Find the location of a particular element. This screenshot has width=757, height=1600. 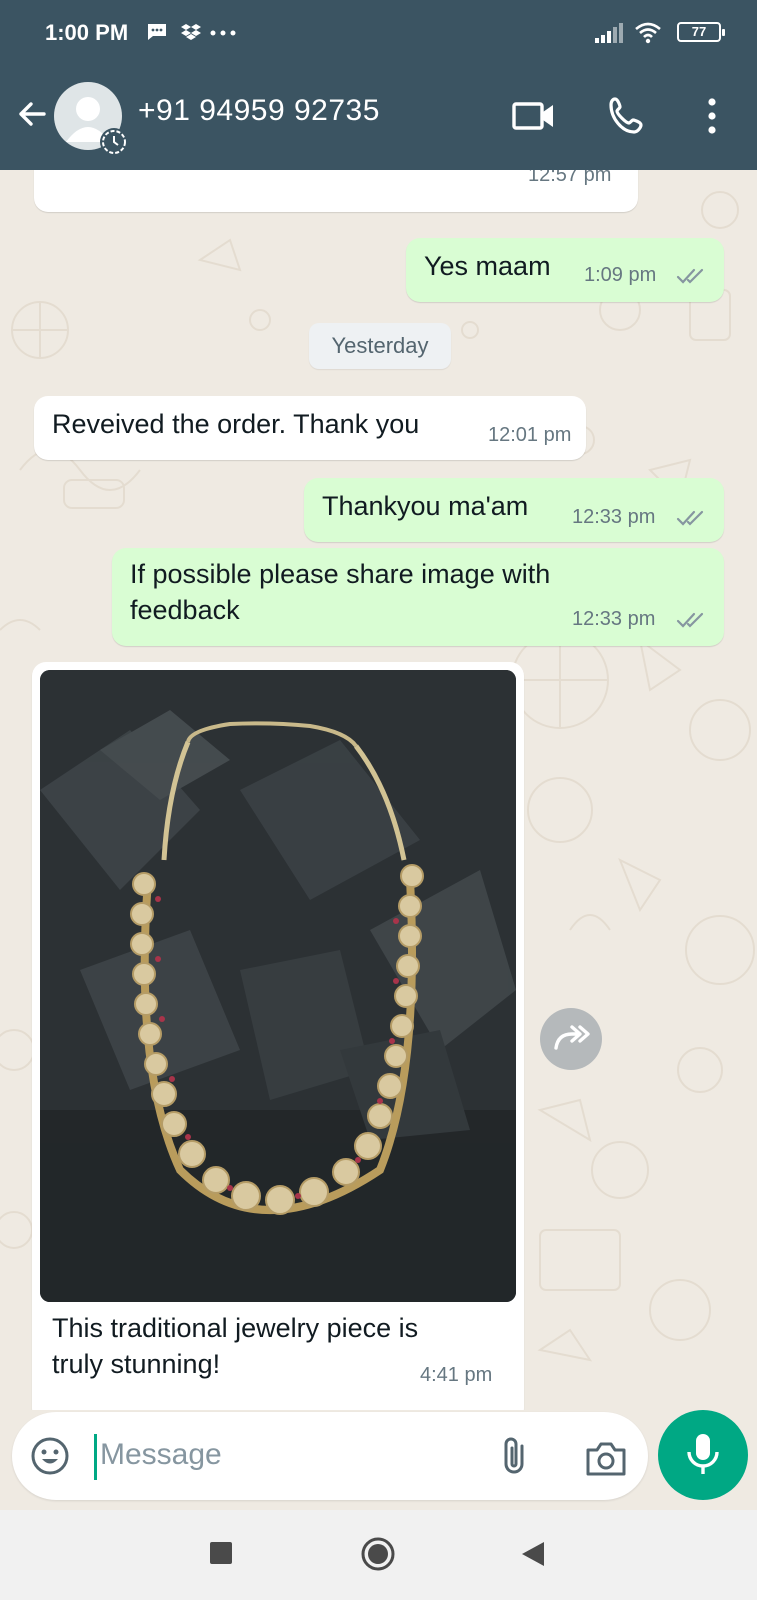

attach-icon is located at coordinates (514, 1456).